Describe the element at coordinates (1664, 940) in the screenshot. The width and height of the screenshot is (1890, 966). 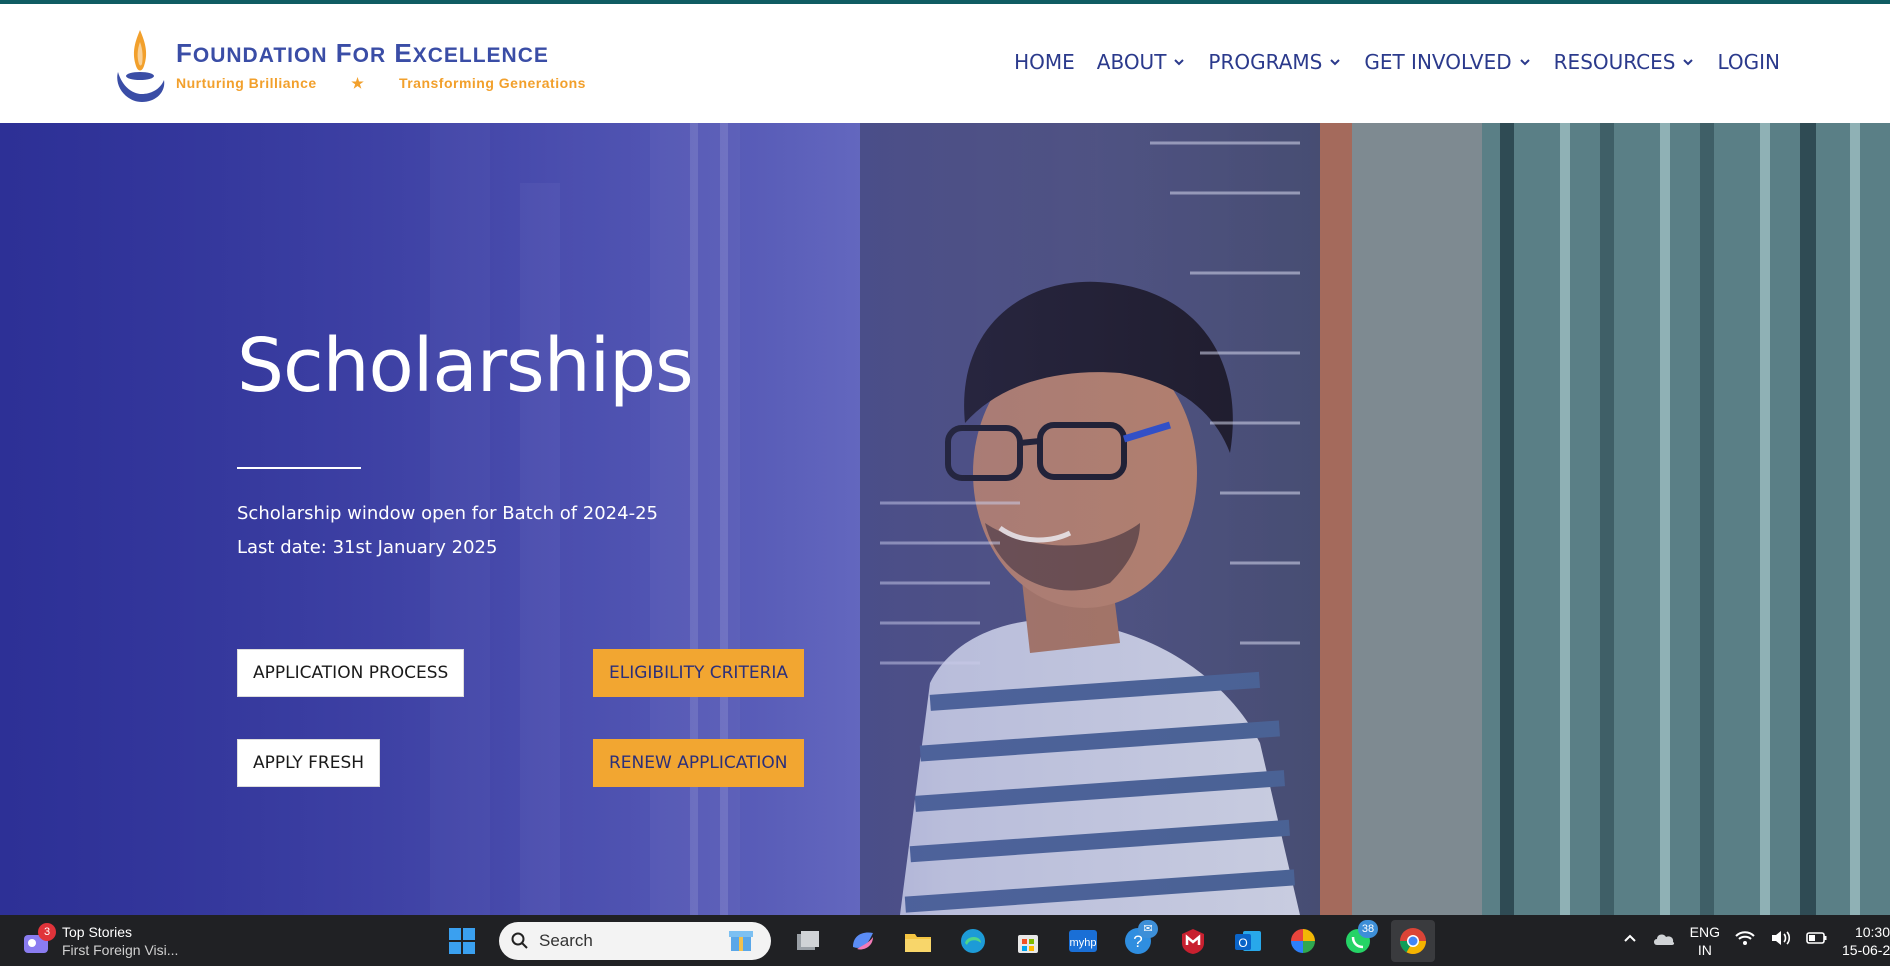
I see `onedrive-cloud-icon` at that location.